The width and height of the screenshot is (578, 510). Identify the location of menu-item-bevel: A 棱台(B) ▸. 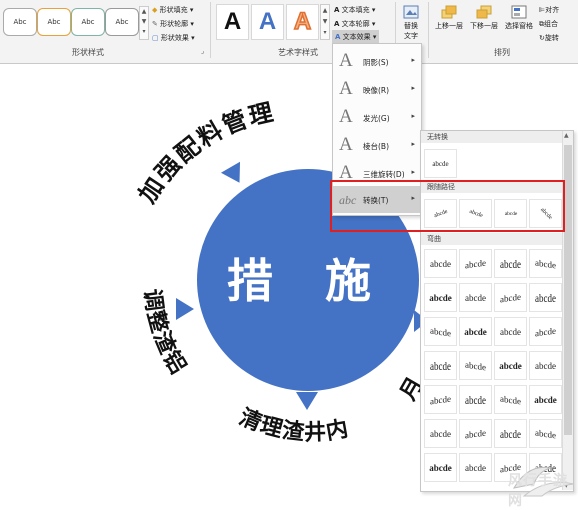
(377, 145).